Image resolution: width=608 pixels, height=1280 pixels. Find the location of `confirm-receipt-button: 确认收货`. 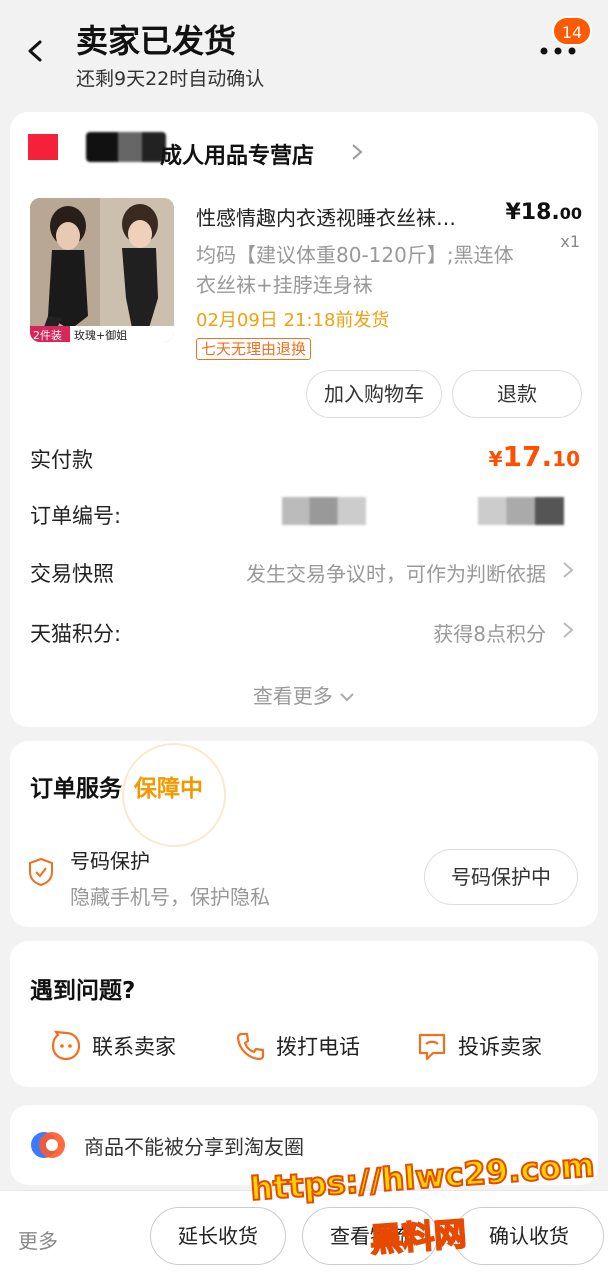

confirm-receipt-button: 确认收货 is located at coordinates (529, 1236).